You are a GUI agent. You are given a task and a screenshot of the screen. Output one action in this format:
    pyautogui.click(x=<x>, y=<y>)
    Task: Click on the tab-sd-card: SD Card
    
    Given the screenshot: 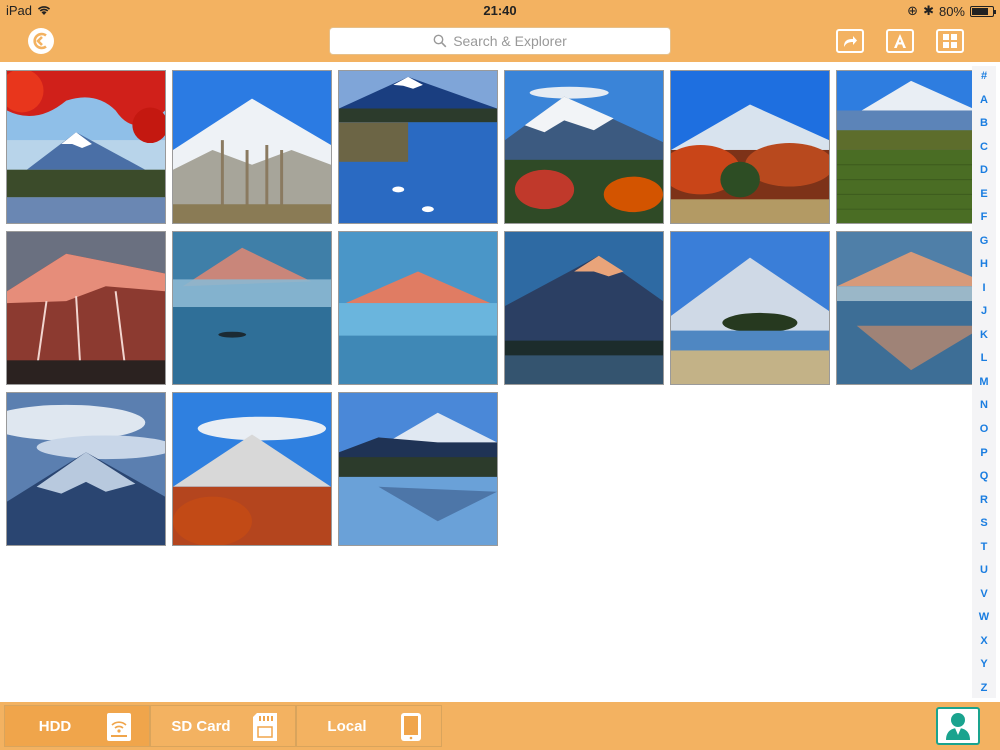 What is the action you would take?
    pyautogui.click(x=223, y=726)
    